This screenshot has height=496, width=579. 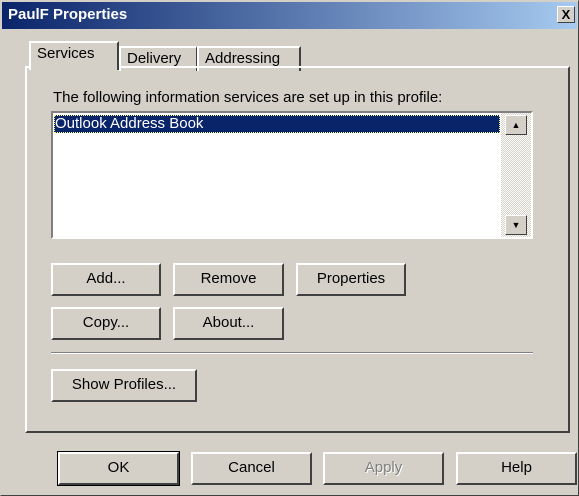 I want to click on remove-button: Remove, so click(x=228, y=279).